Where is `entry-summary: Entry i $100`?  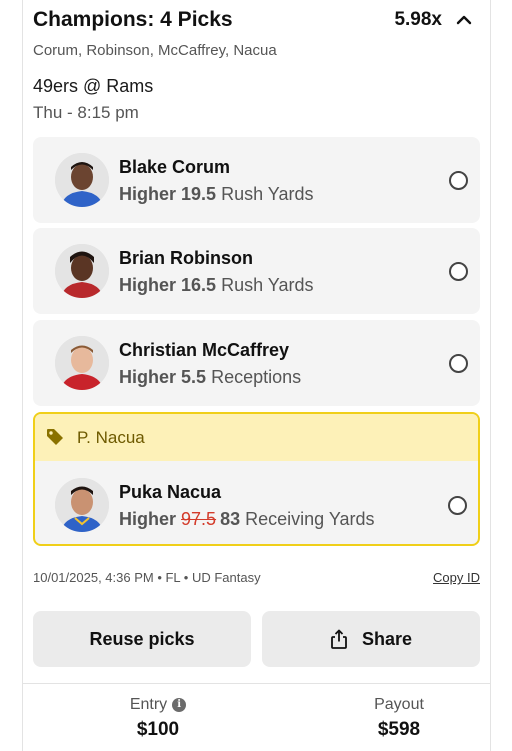
entry-summary: Entry i $100 is located at coordinates (158, 718).